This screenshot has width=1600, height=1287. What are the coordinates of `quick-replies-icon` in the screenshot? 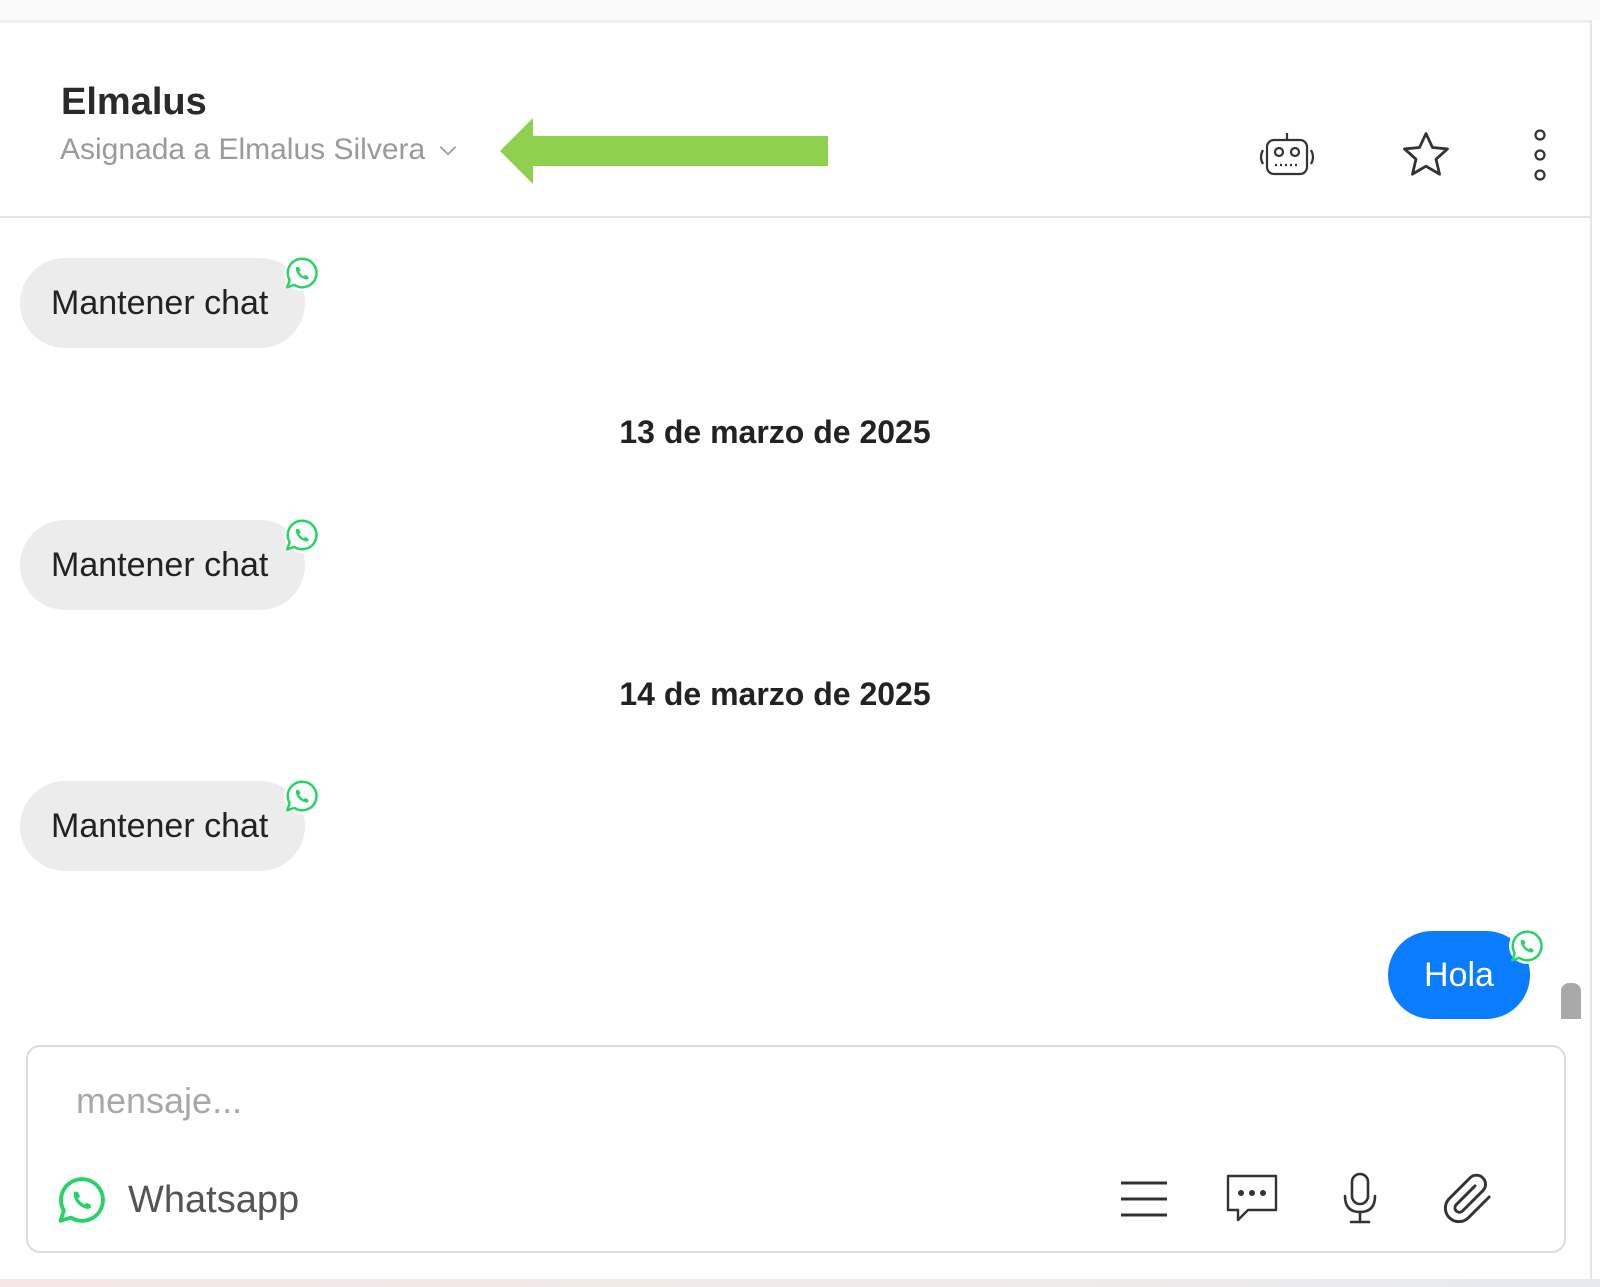 It's located at (1252, 1199).